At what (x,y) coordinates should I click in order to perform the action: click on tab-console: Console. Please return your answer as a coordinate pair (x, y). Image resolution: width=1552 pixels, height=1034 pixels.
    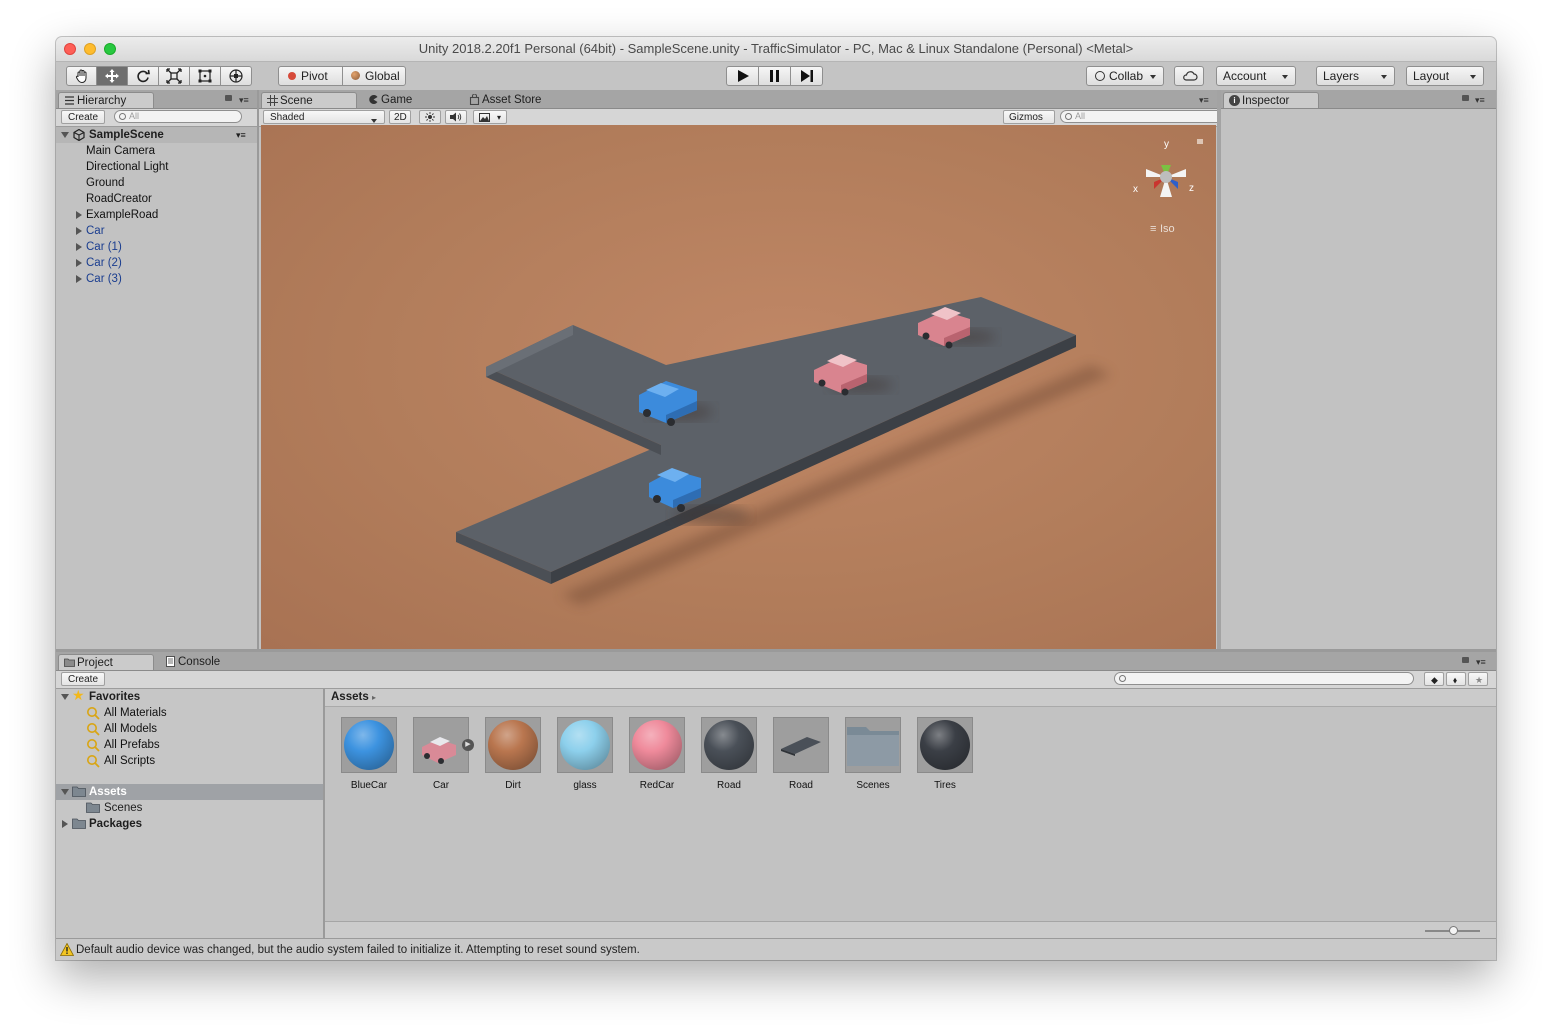
    Looking at the image, I should click on (205, 662).